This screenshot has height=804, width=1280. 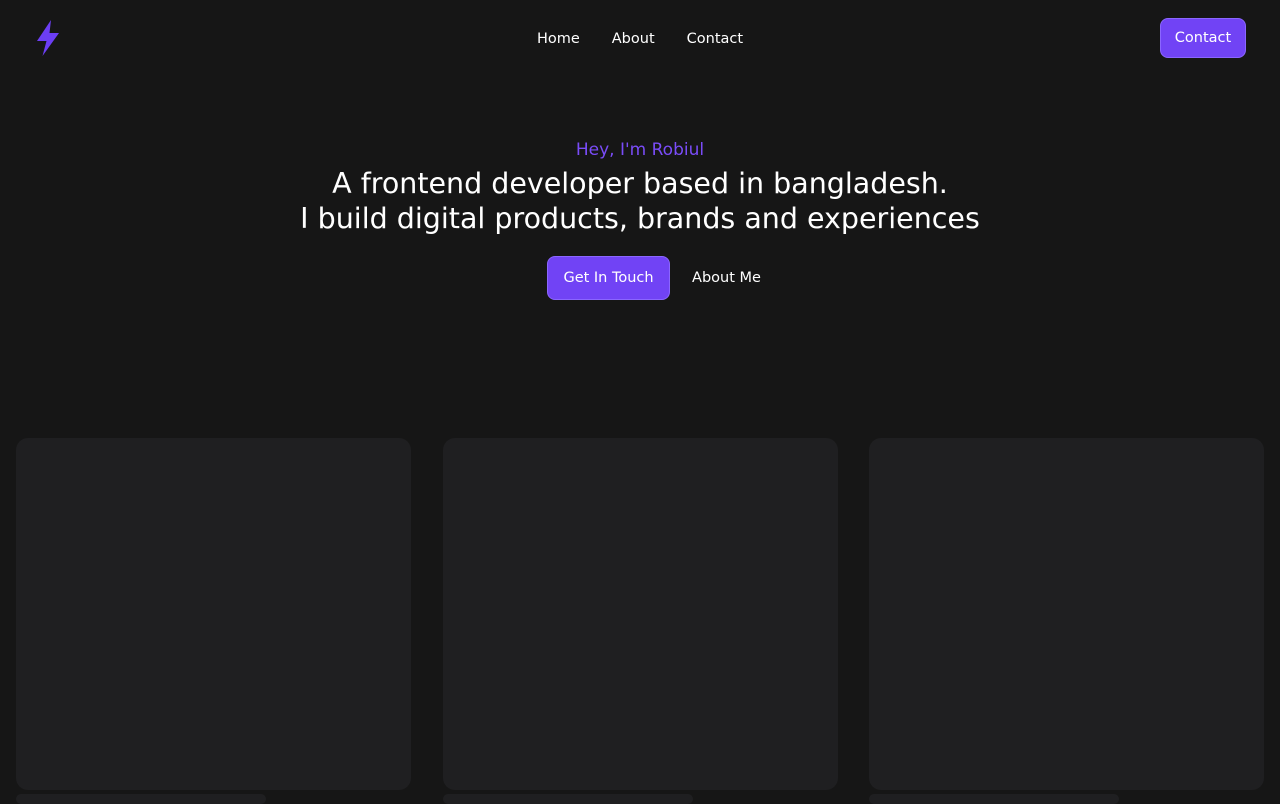 What do you see at coordinates (568, 799) in the screenshot?
I see `project-card-2-caption-placeholder` at bounding box center [568, 799].